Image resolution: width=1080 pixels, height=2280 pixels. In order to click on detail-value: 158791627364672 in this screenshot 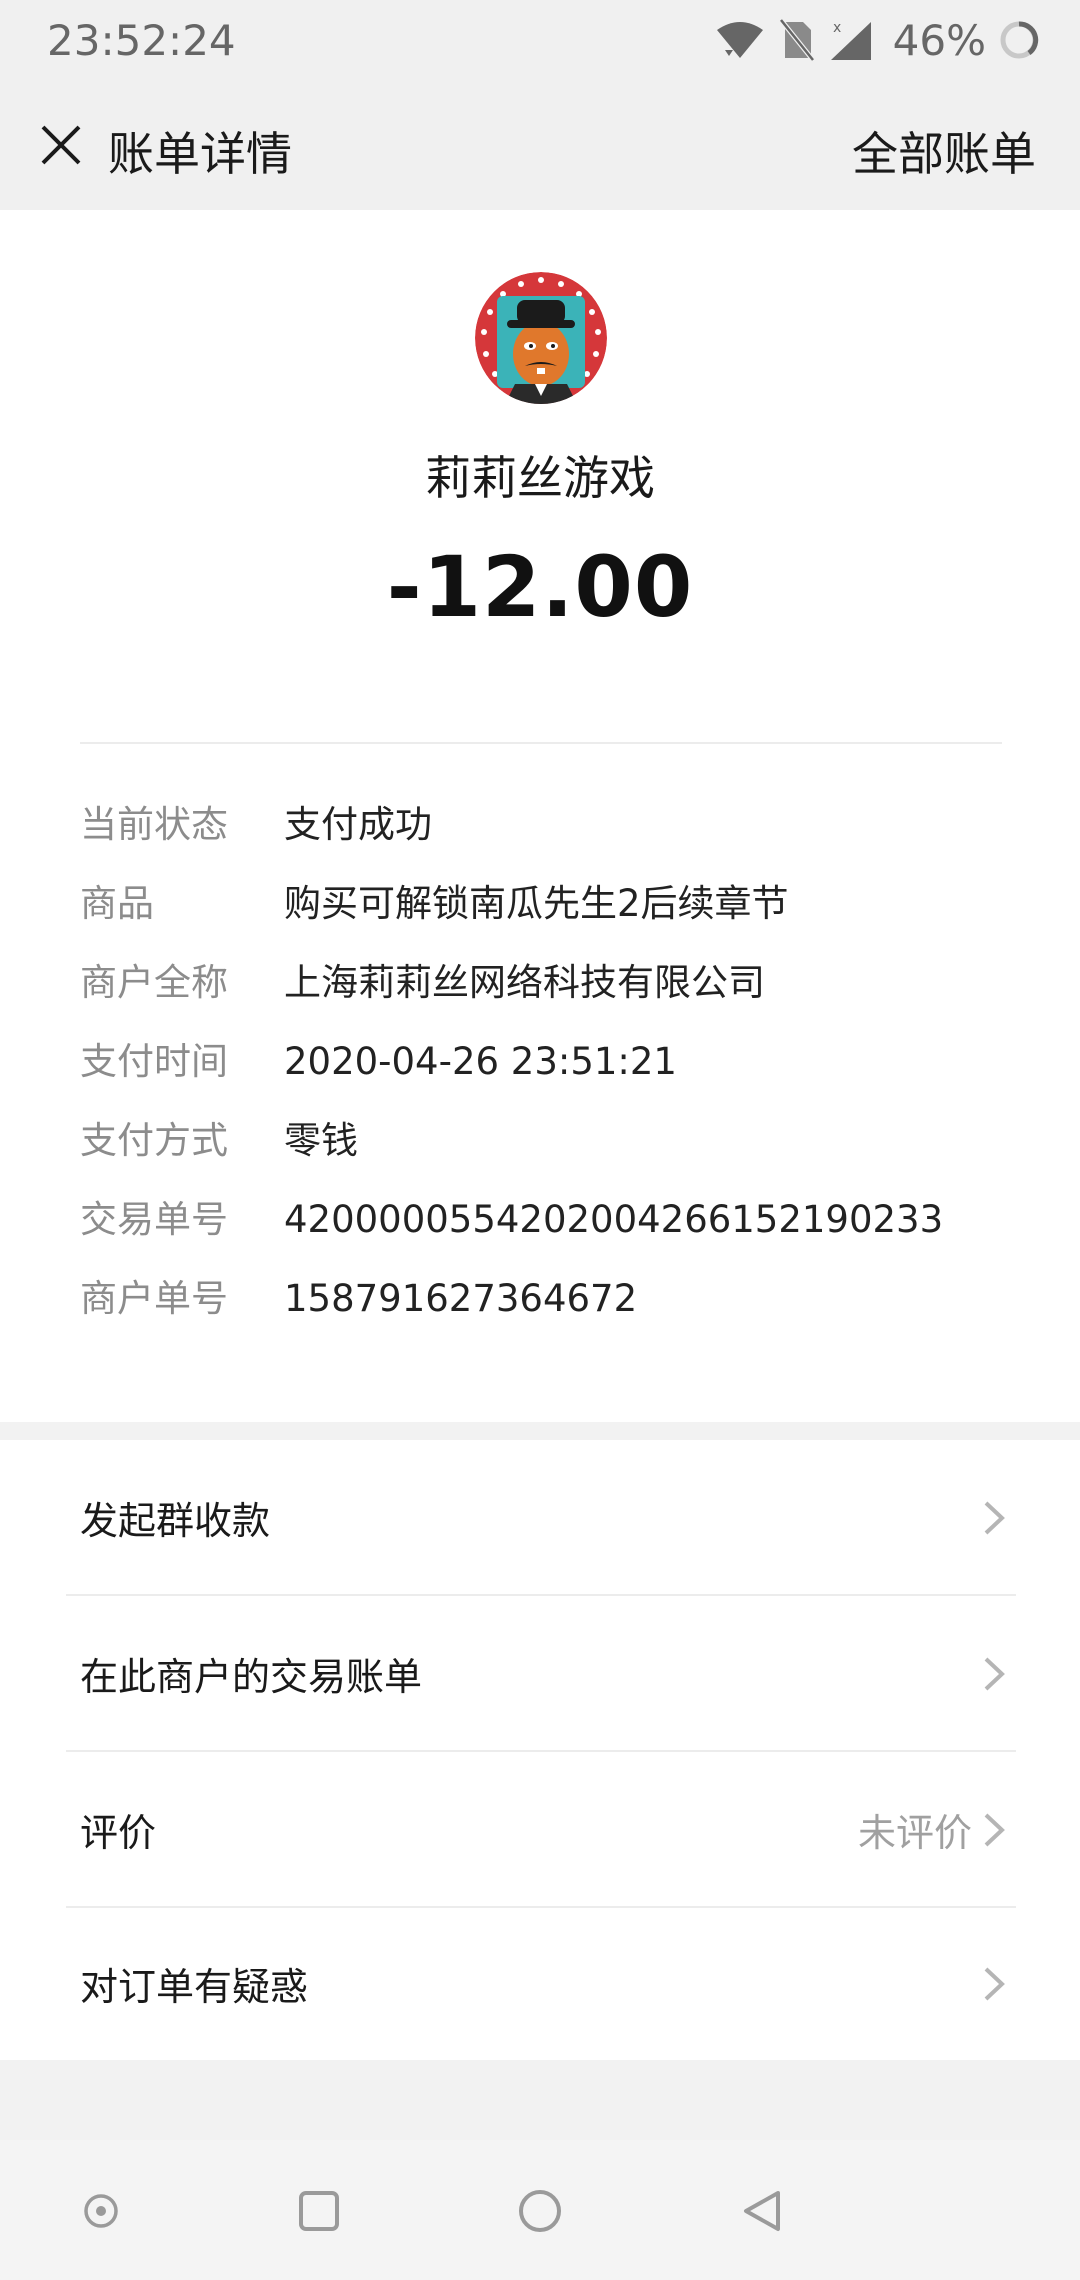, I will do `click(461, 1298)`.